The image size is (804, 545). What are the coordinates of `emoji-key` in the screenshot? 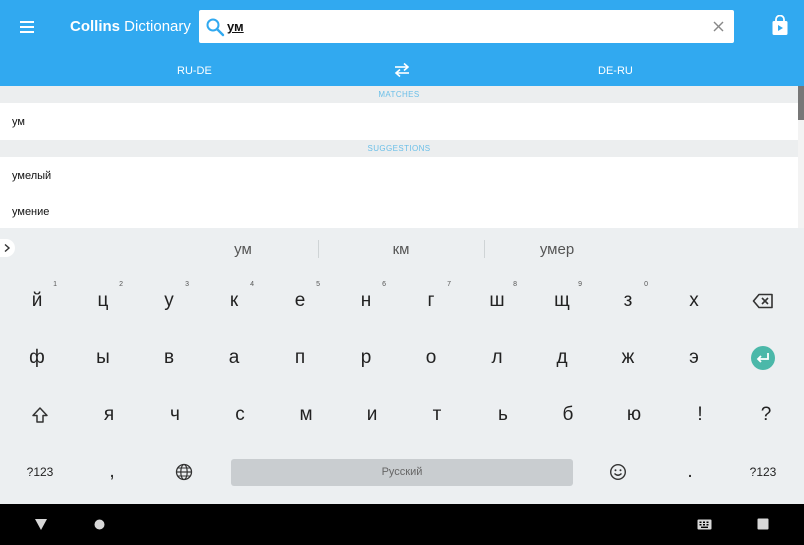 It's located at (618, 472).